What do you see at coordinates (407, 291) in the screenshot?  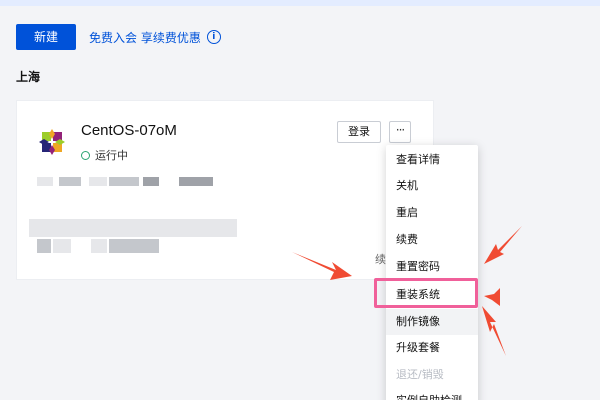 I see `annotation-arrows` at bounding box center [407, 291].